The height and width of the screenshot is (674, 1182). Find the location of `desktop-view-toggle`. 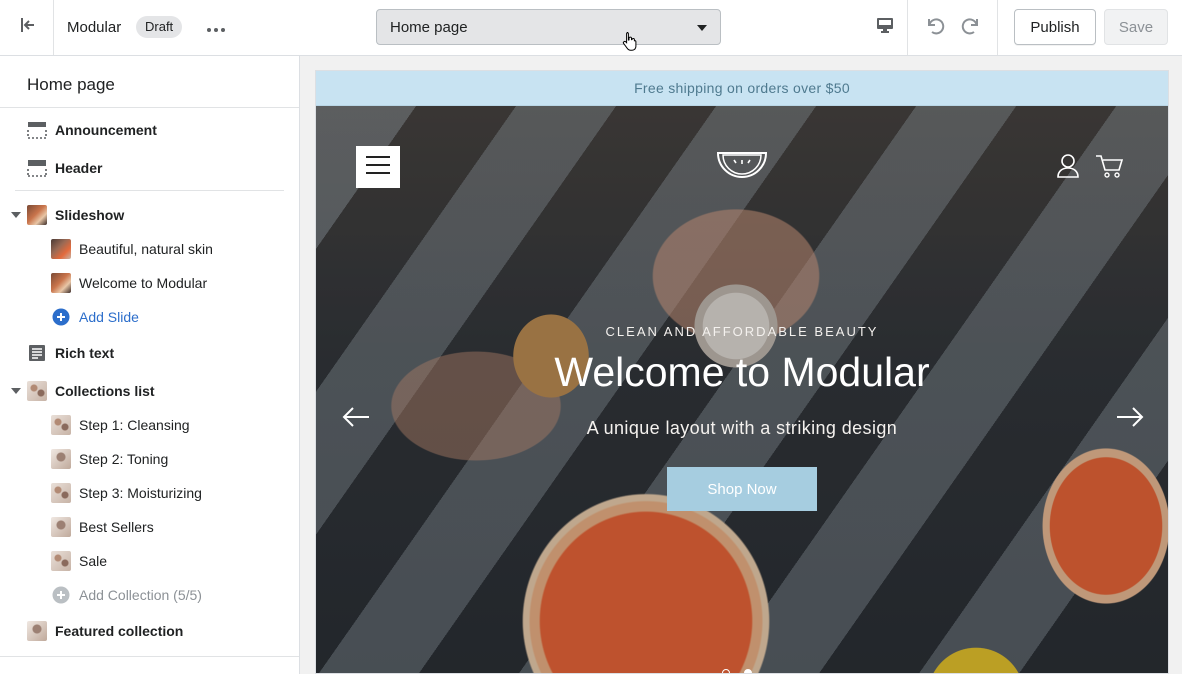

desktop-view-toggle is located at coordinates (885, 27).